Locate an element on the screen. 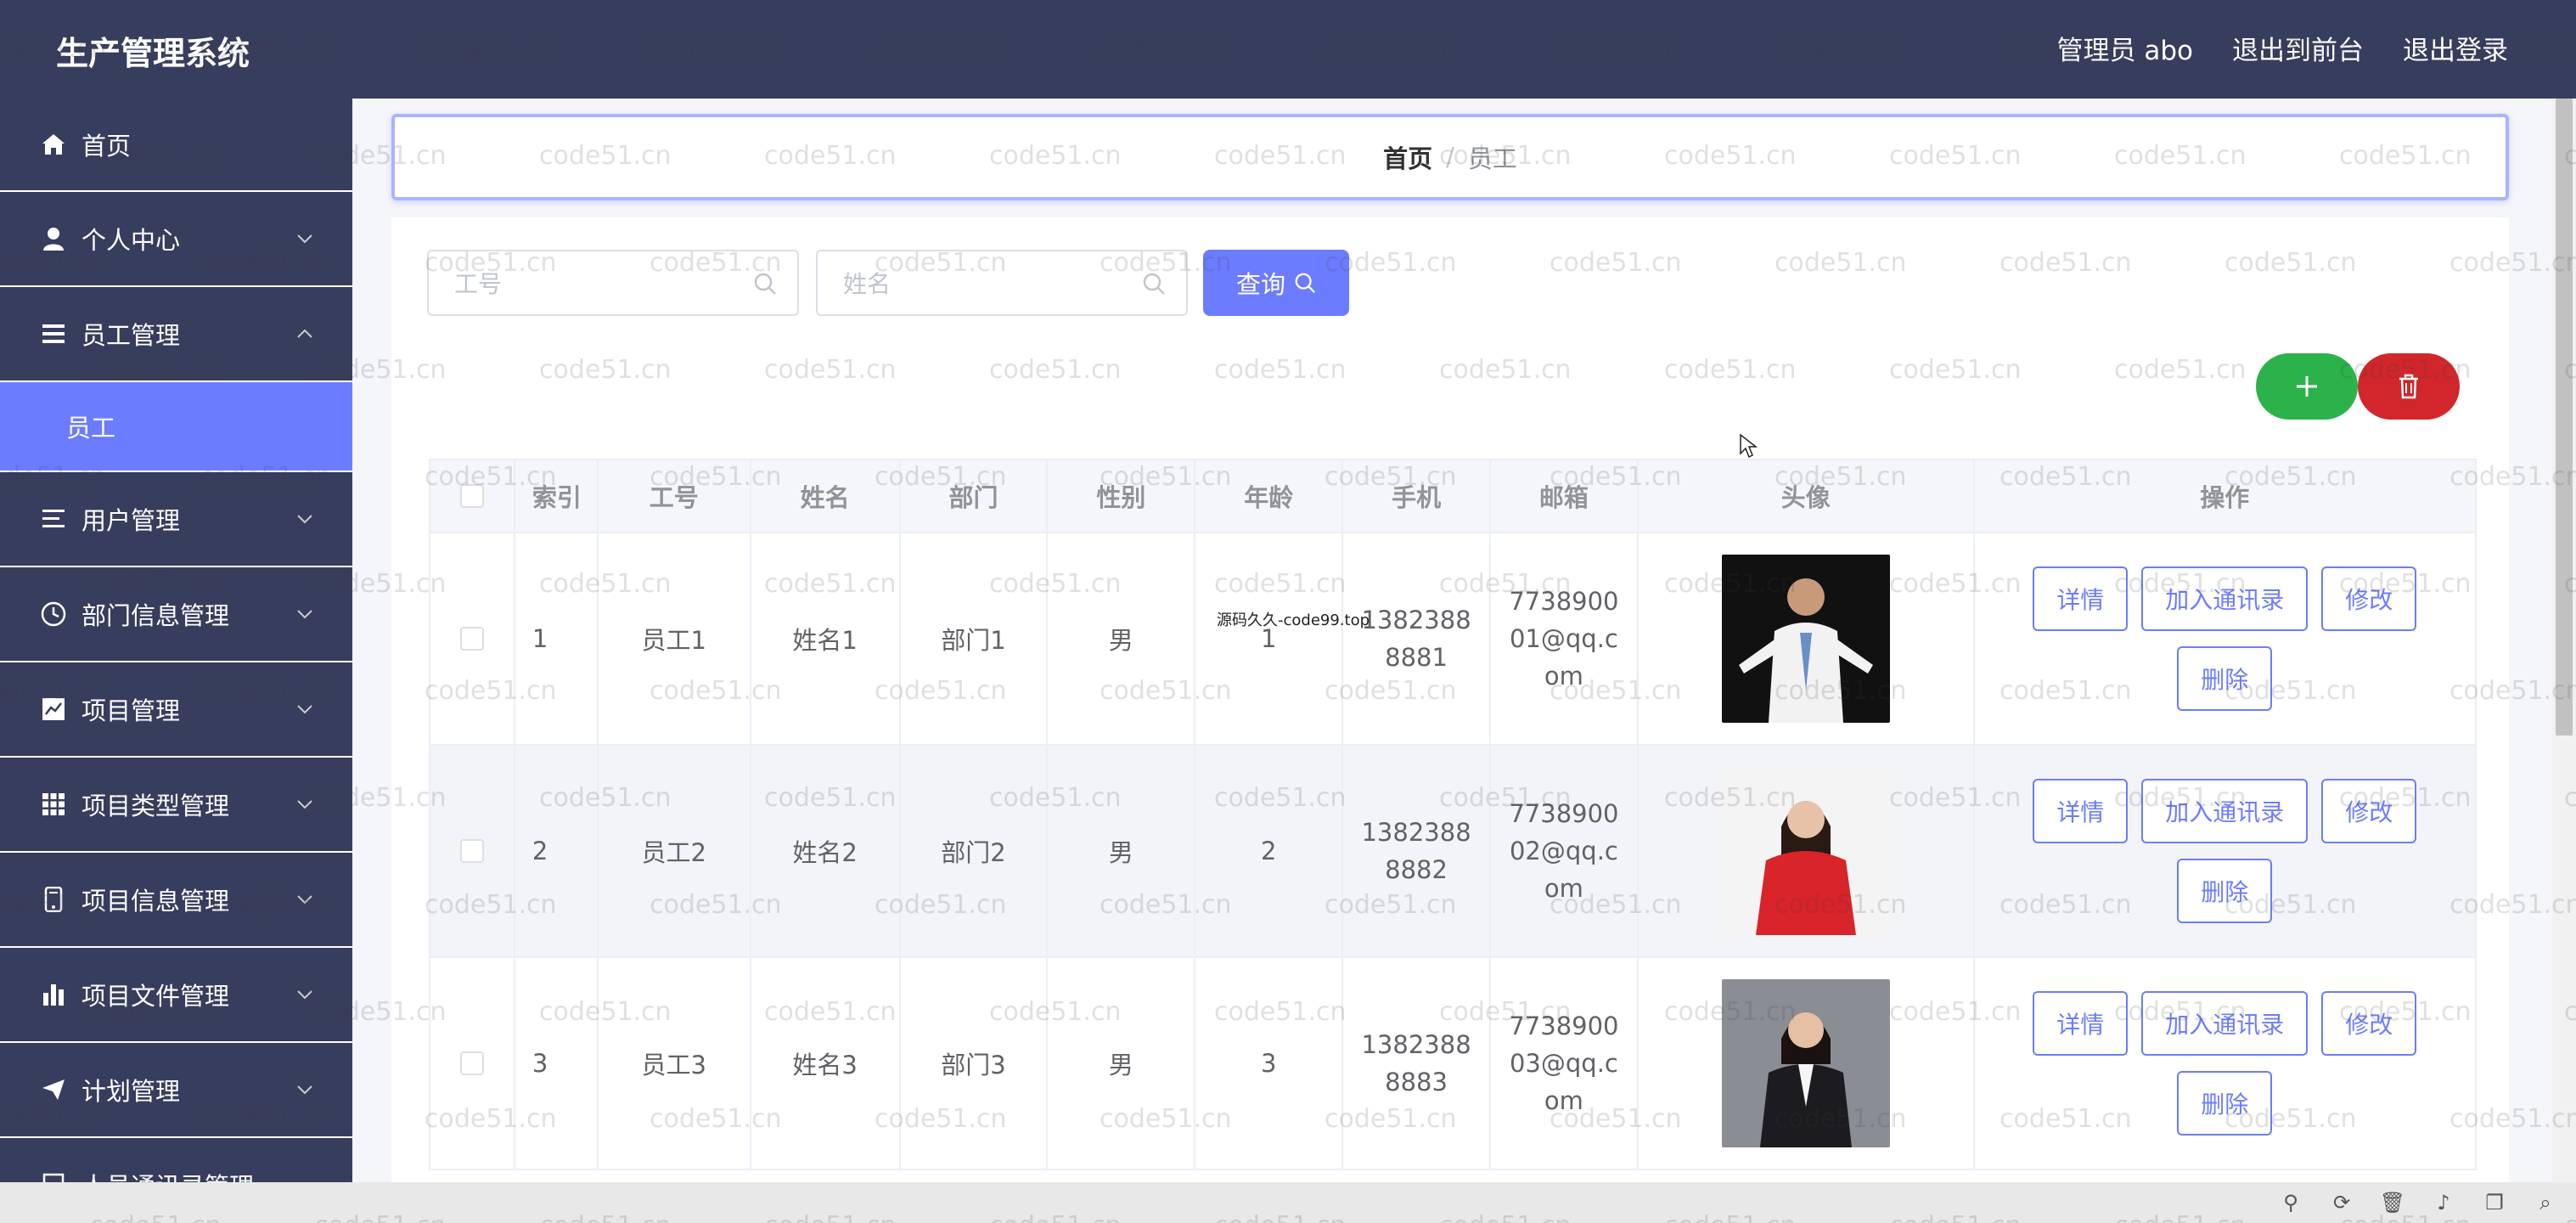  avatar is located at coordinates (1805, 851).